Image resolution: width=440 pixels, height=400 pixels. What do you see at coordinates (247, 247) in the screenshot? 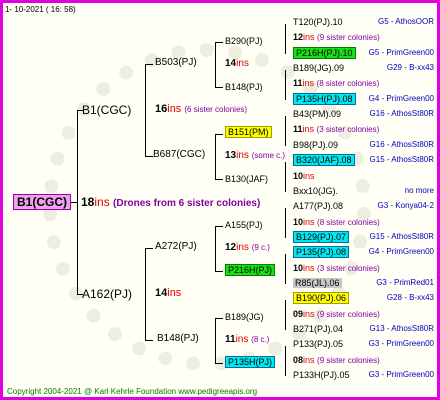
I see `pedigree-drones: 12ins (9 c.)` at bounding box center [247, 247].